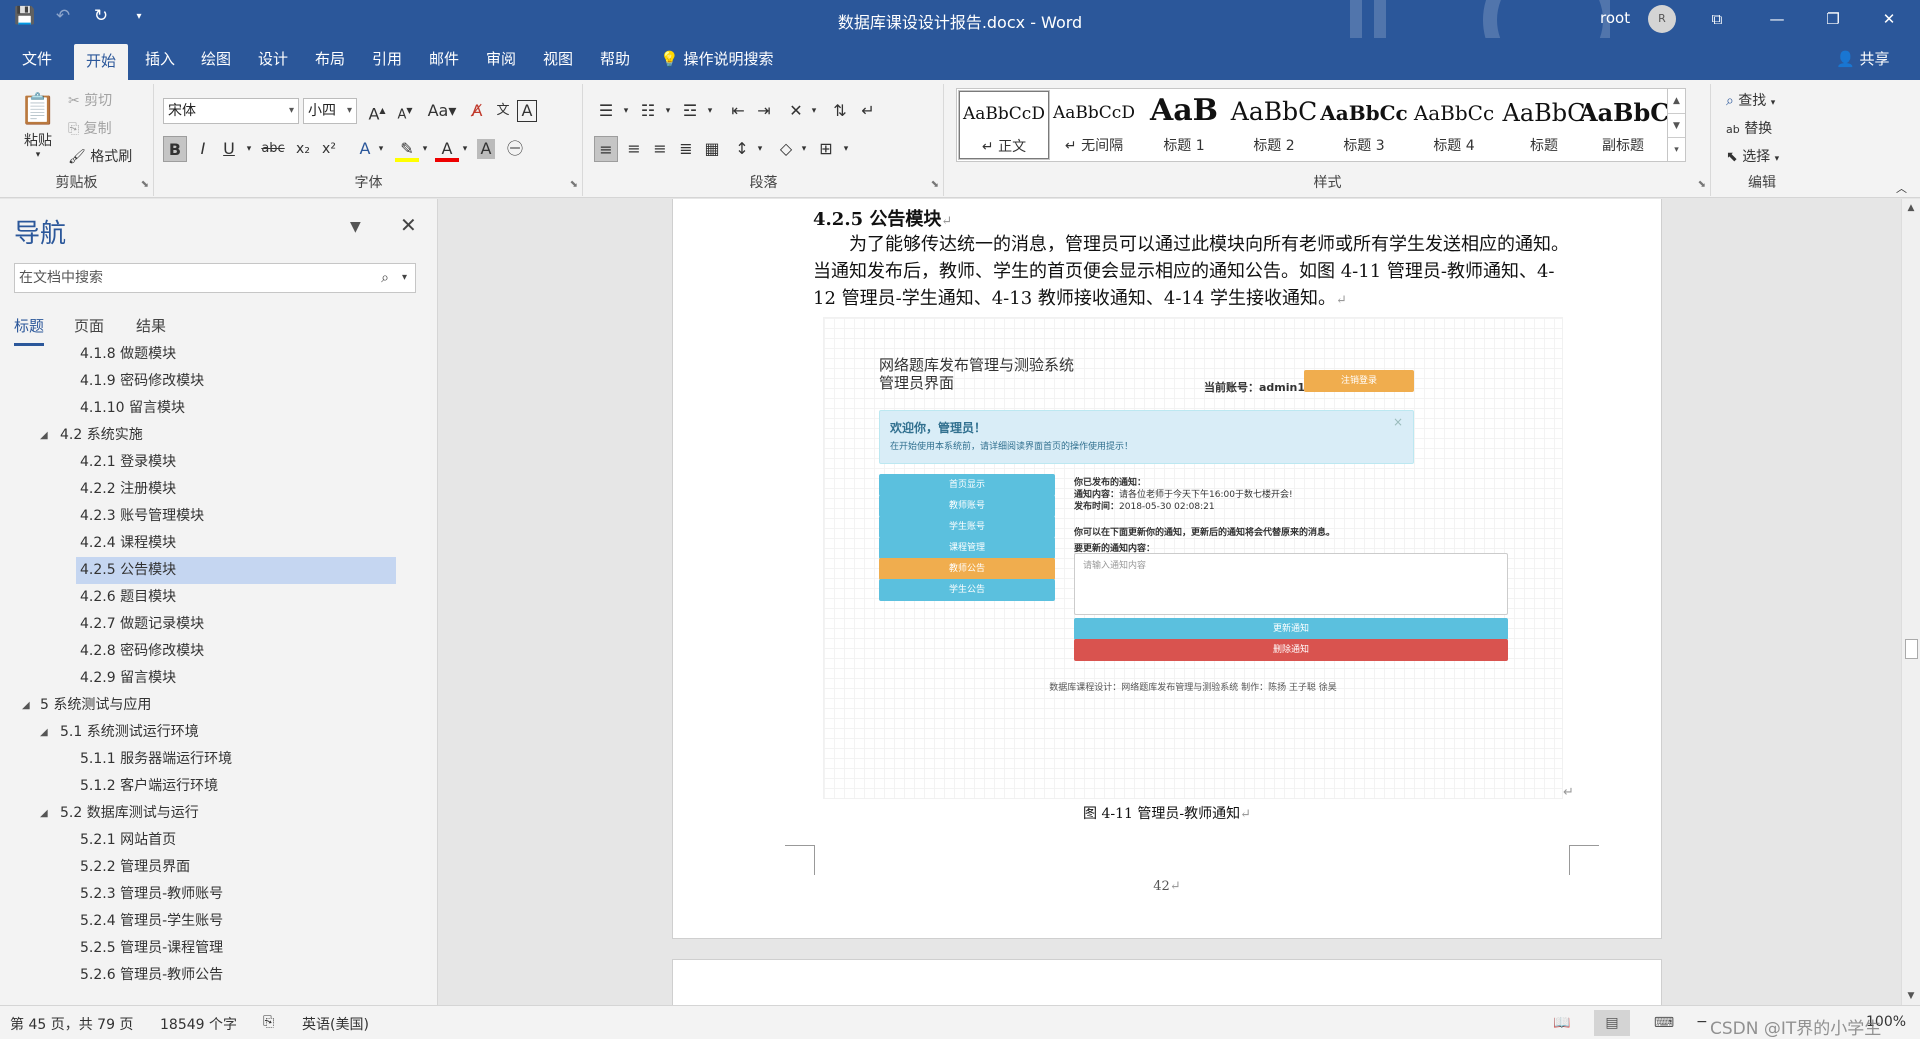  I want to click on subscript-icon: x₂, so click(303, 149).